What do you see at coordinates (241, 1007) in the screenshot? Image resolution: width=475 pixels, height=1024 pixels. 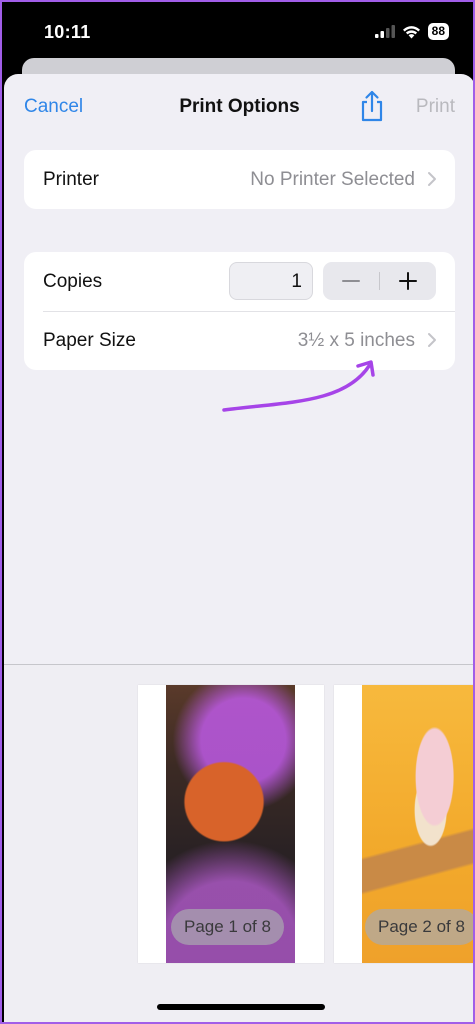 I see `home-indicator` at bounding box center [241, 1007].